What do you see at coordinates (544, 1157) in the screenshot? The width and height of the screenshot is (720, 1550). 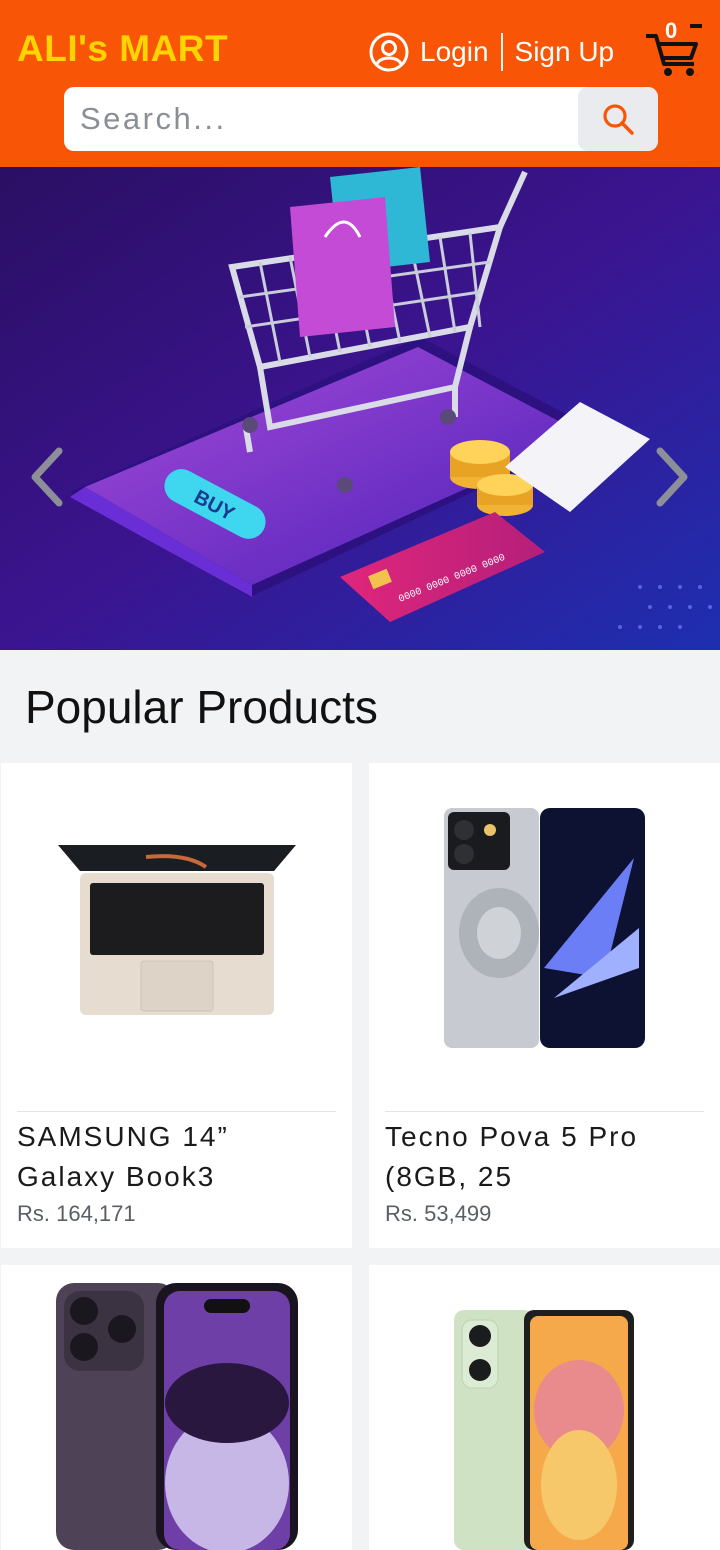 I see `product-name: Tecno Pova 5 Pro (8GB, 25` at bounding box center [544, 1157].